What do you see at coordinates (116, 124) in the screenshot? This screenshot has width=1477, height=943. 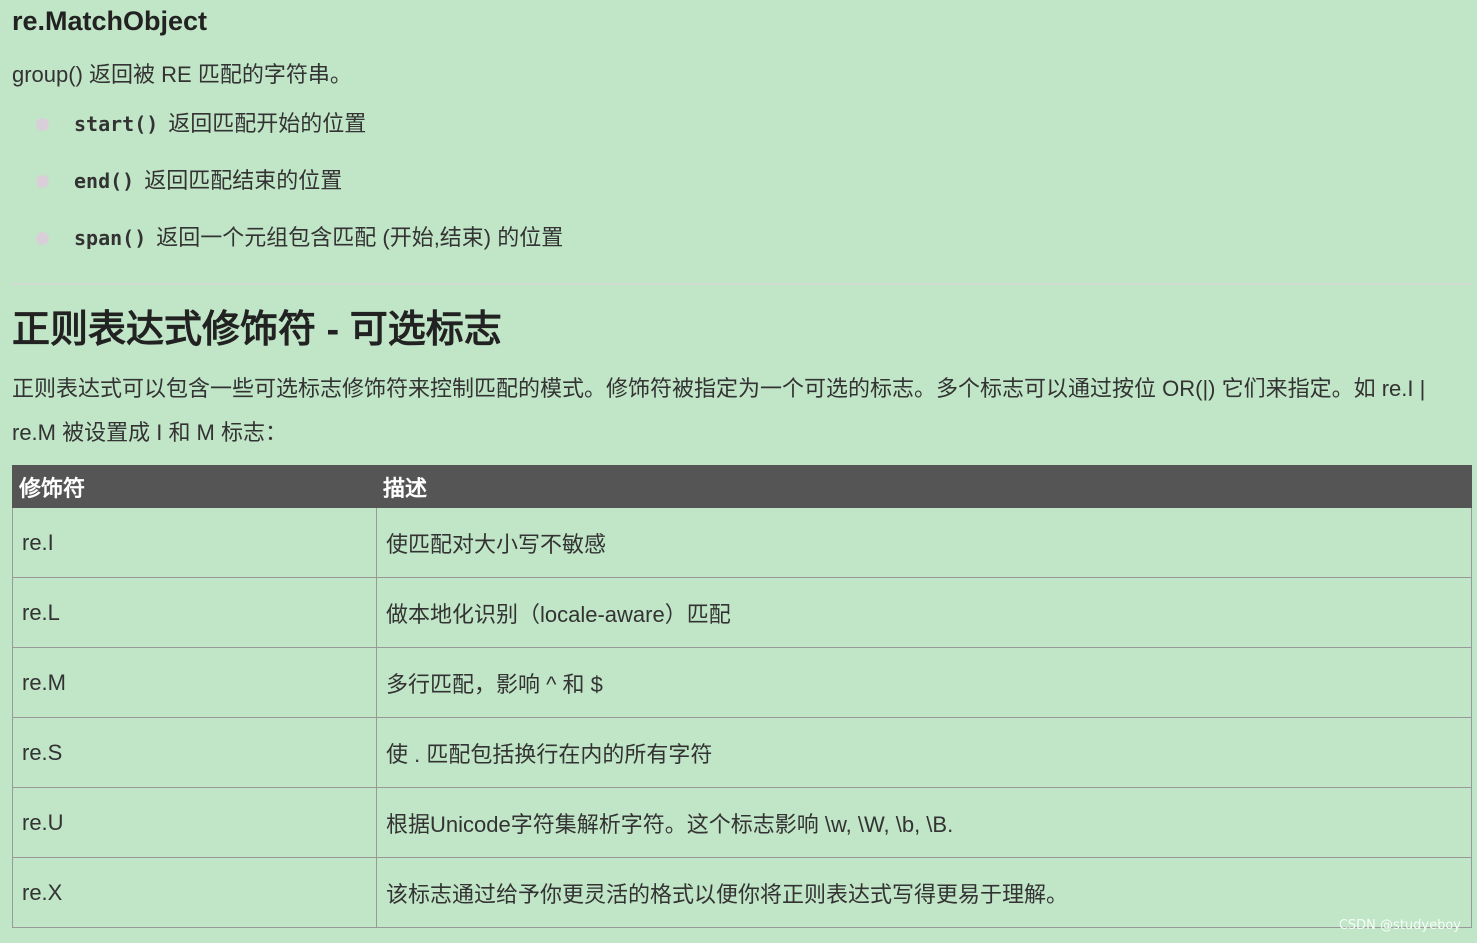 I see `method-name: start()` at bounding box center [116, 124].